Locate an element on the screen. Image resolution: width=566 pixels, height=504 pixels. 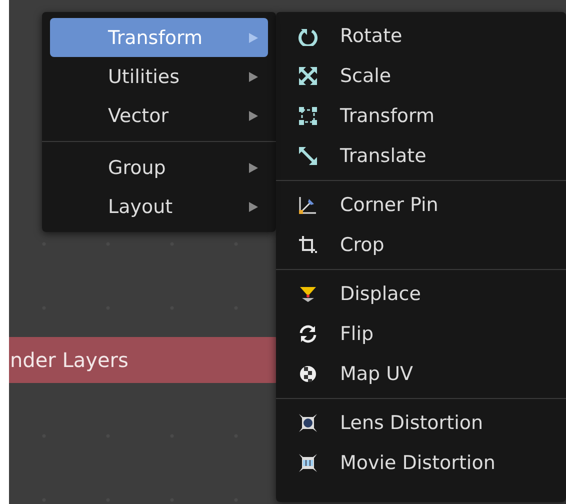
rotate-icon is located at coordinates (308, 36).